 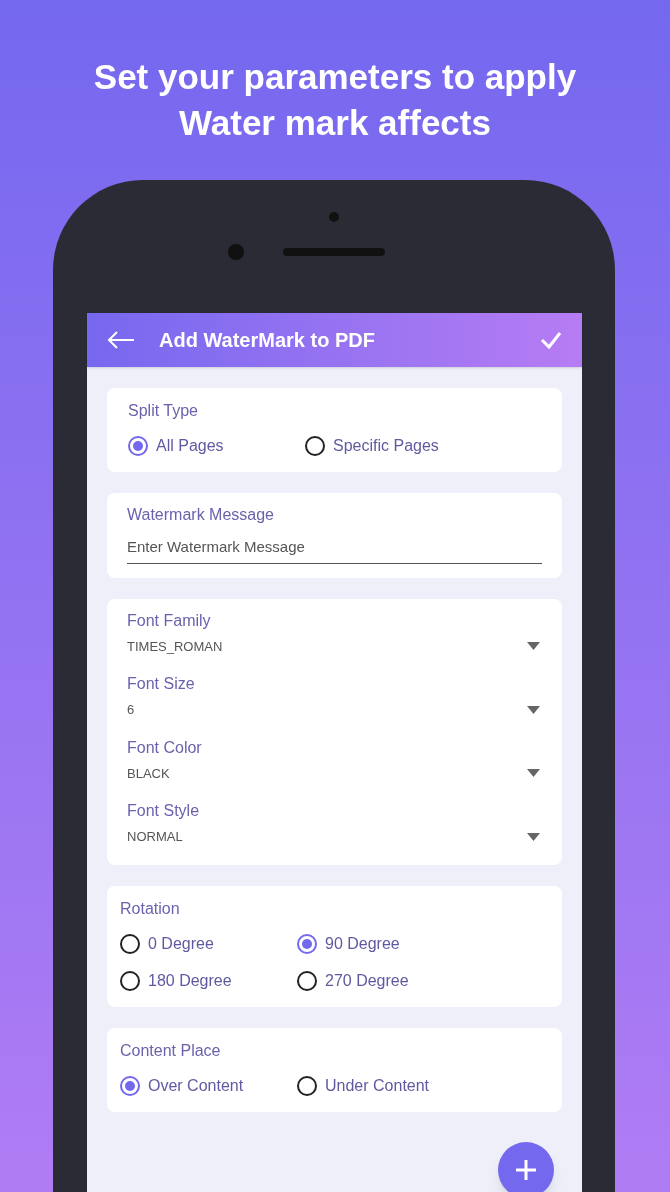 What do you see at coordinates (161, 684) in the screenshot?
I see `field-label: Font Size` at bounding box center [161, 684].